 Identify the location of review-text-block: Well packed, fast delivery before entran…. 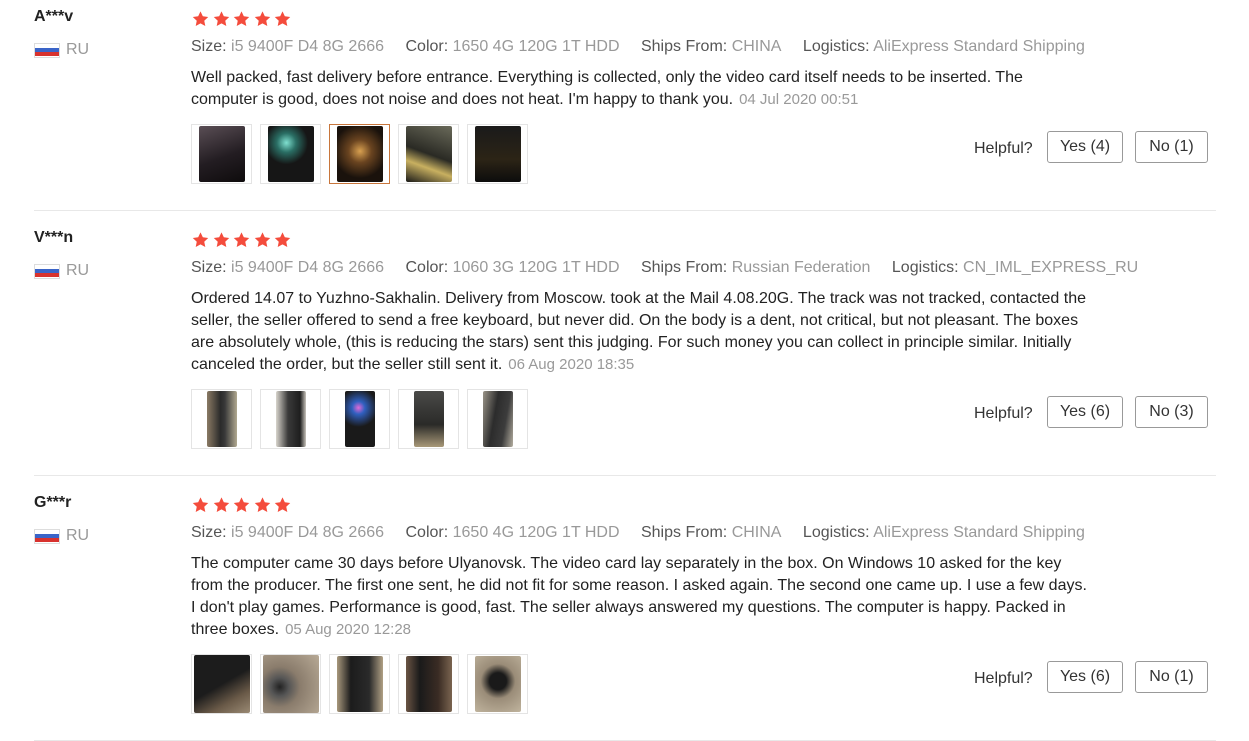
(641, 89).